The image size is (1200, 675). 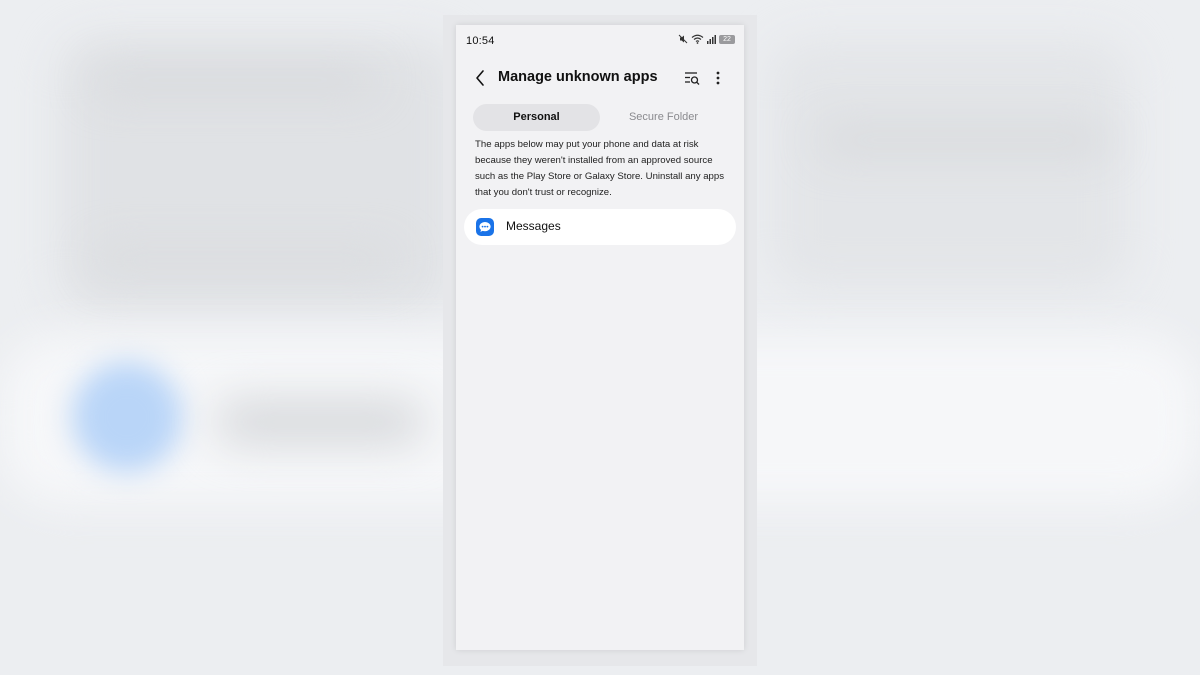 I want to click on wifi-icon, so click(x=697, y=39).